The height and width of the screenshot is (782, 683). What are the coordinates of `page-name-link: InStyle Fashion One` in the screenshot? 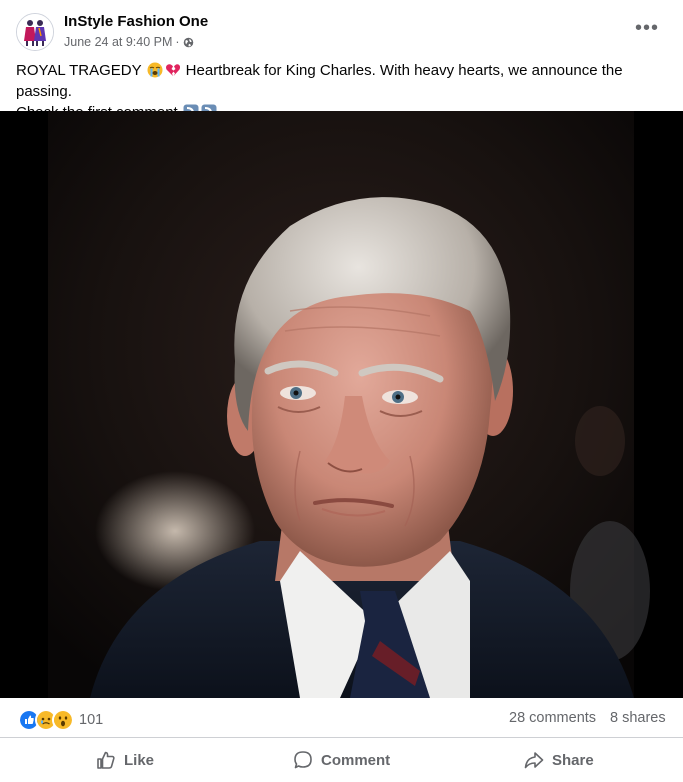 It's located at (136, 21).